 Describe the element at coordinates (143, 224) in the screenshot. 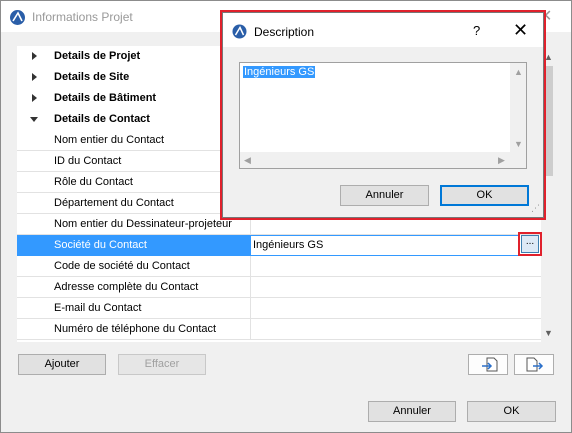

I see `tree-item-label: Nom entier du Dessinateur-projeteur` at that location.